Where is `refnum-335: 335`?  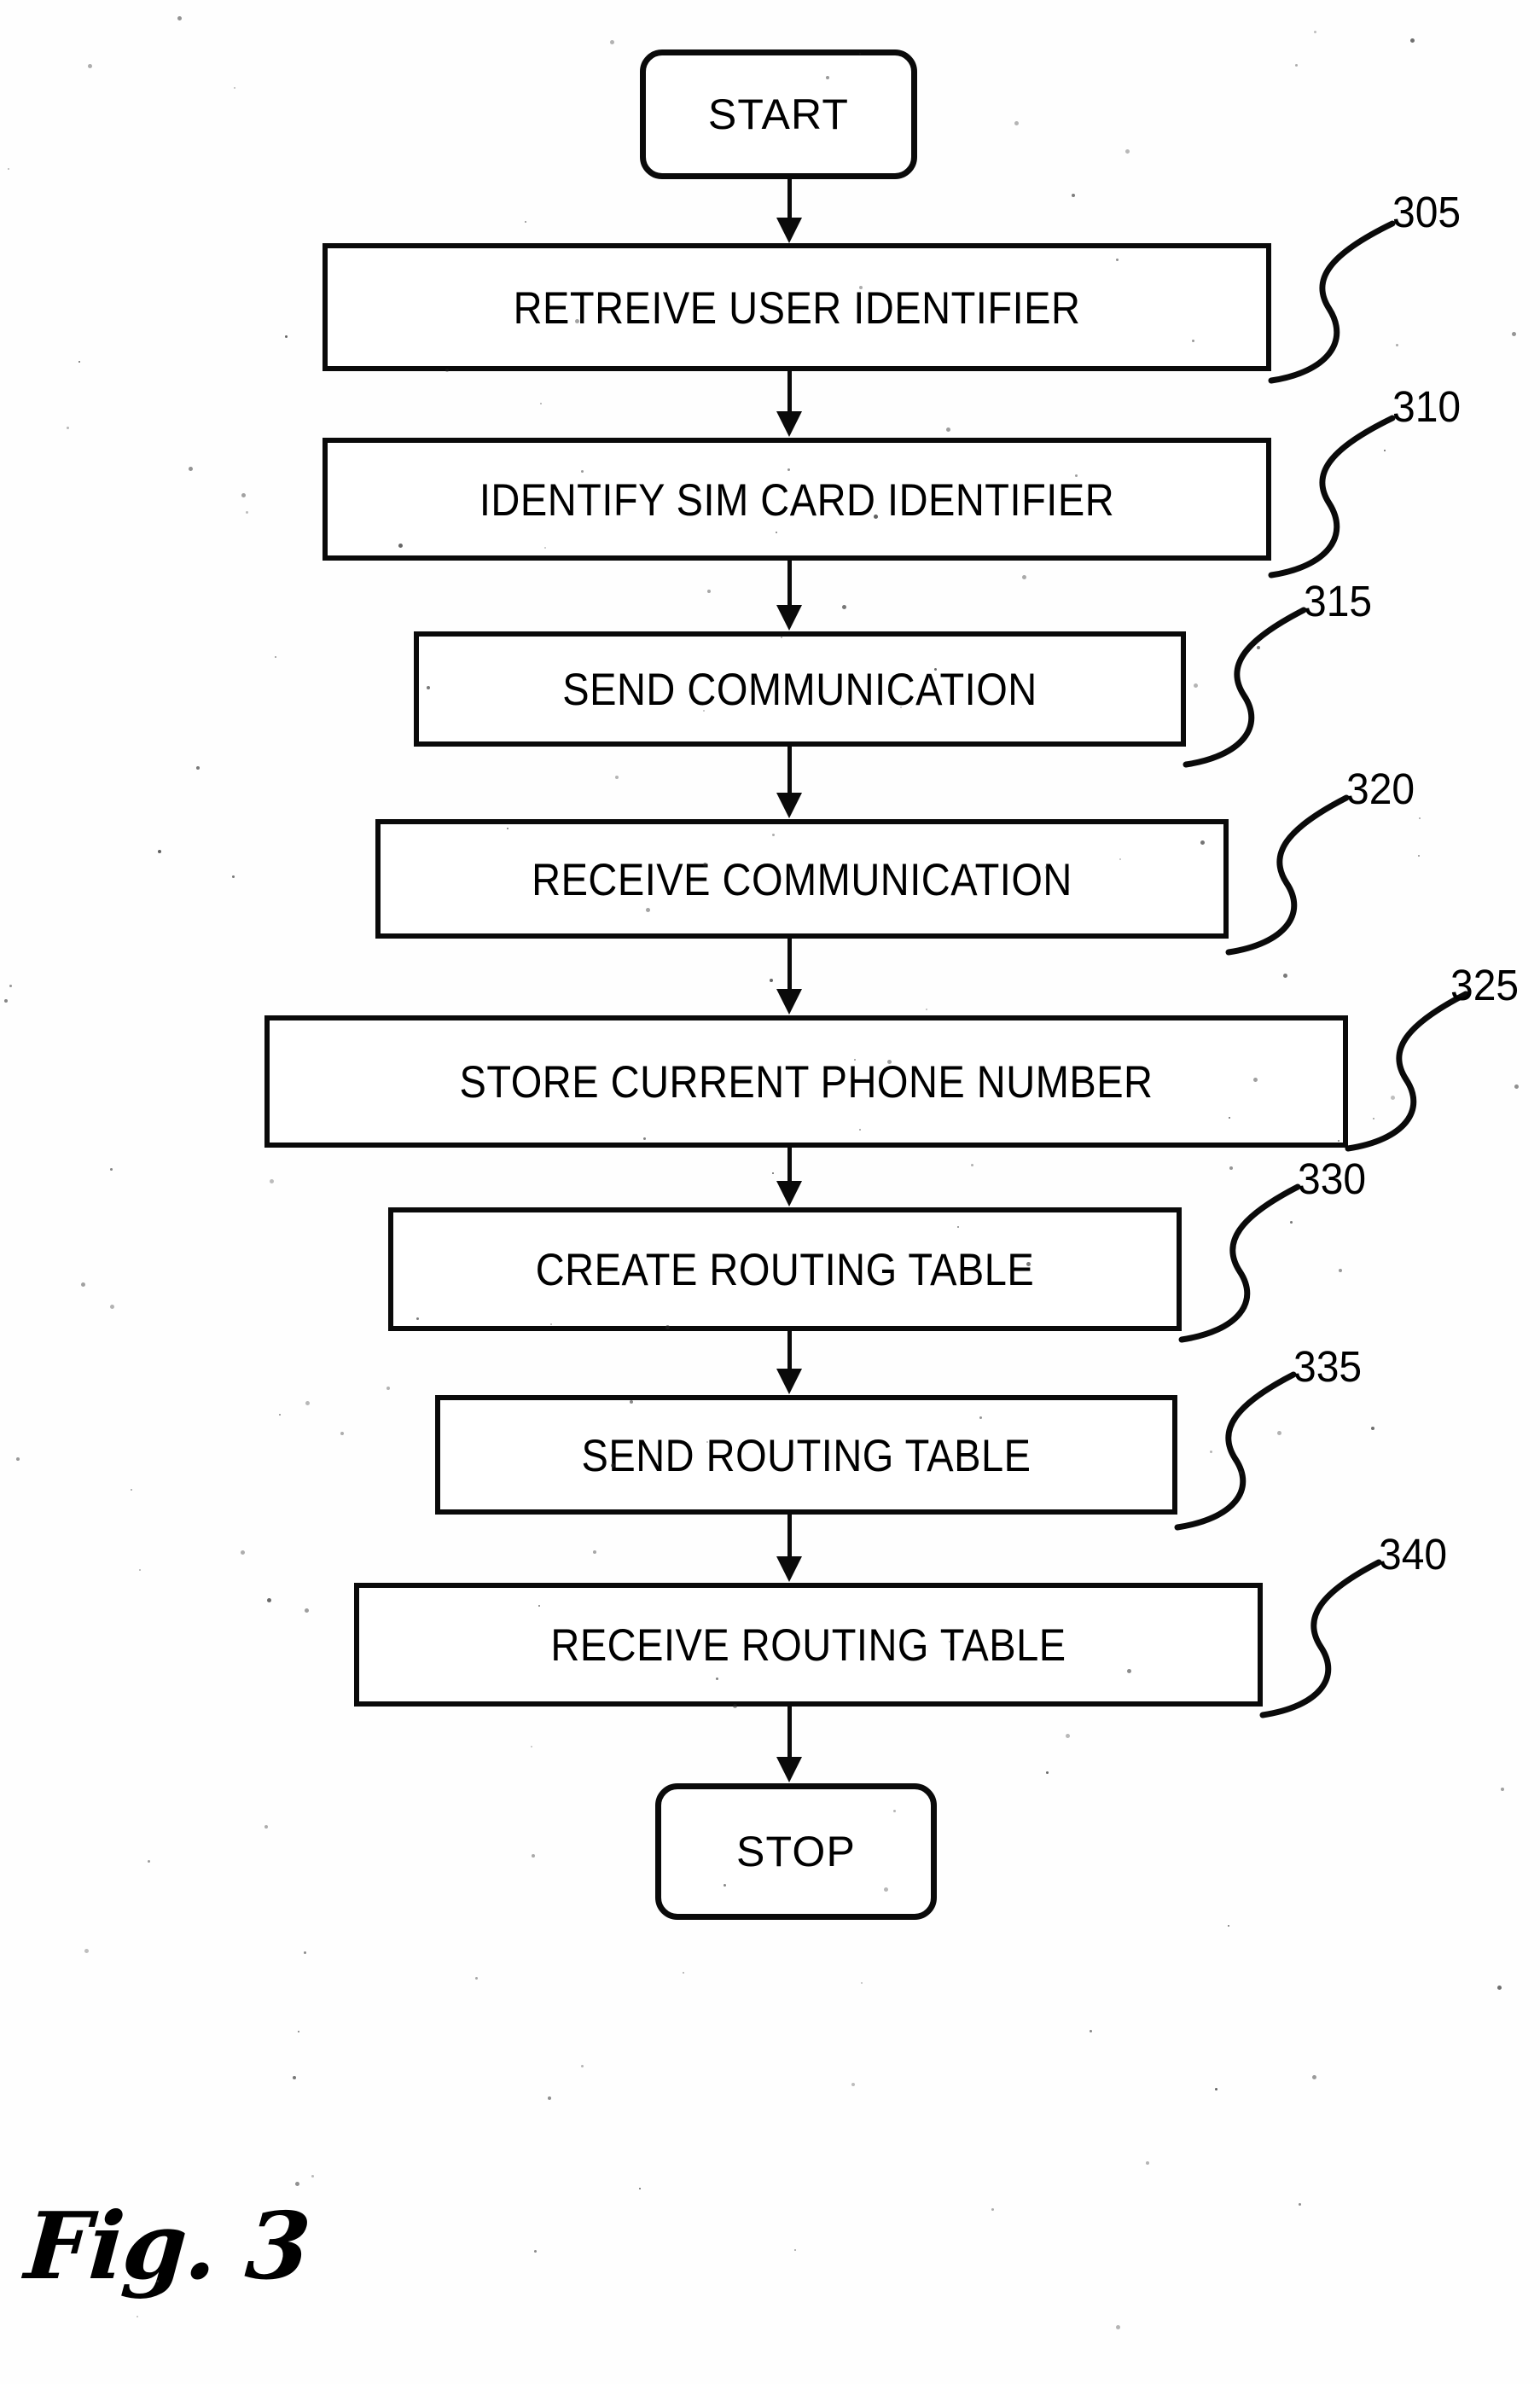
refnum-335: 335 is located at coordinates (1328, 1367).